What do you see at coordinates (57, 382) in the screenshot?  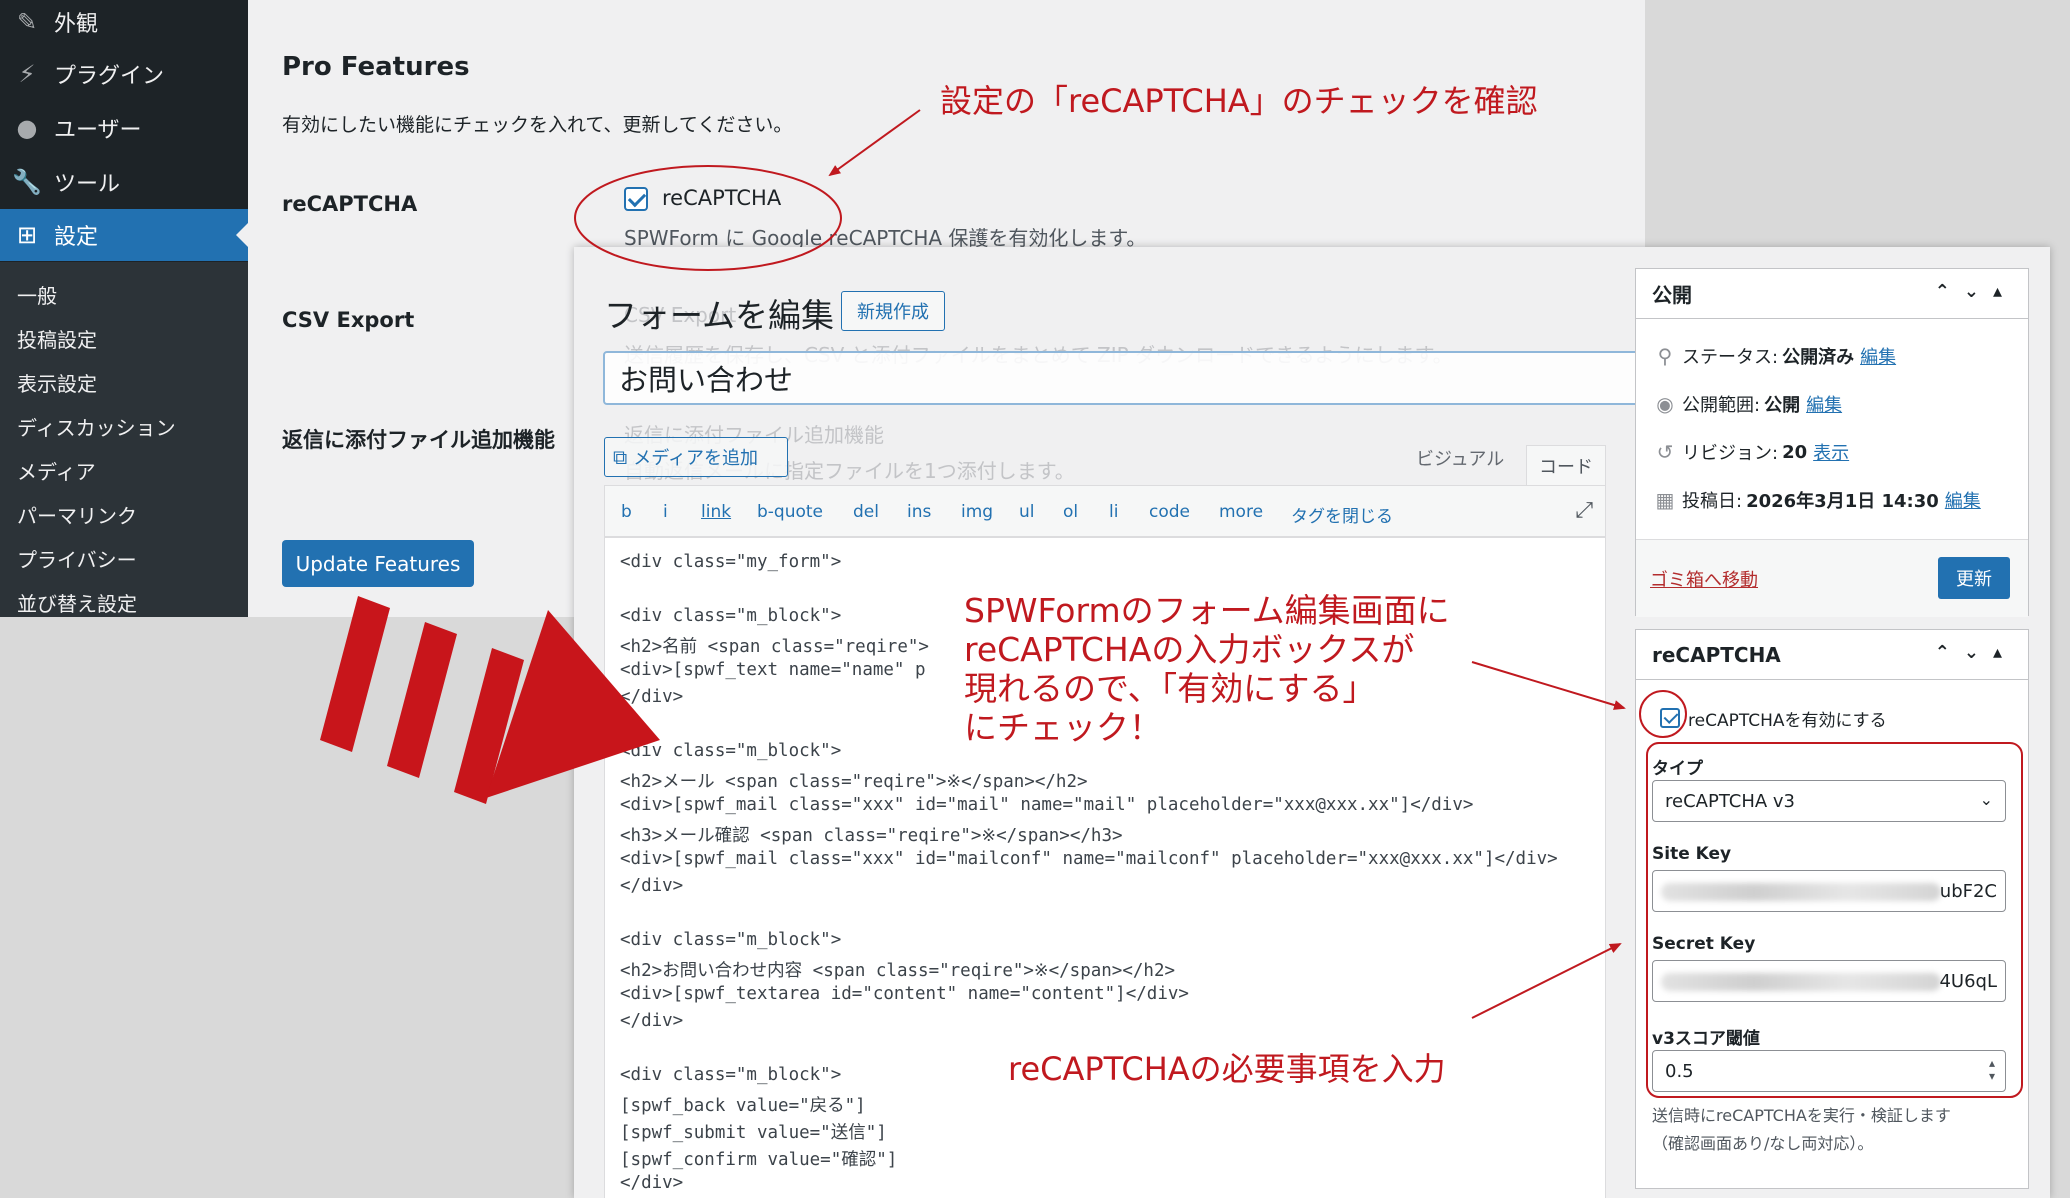 I see `submenu-item-reading: 表示設定` at bounding box center [57, 382].